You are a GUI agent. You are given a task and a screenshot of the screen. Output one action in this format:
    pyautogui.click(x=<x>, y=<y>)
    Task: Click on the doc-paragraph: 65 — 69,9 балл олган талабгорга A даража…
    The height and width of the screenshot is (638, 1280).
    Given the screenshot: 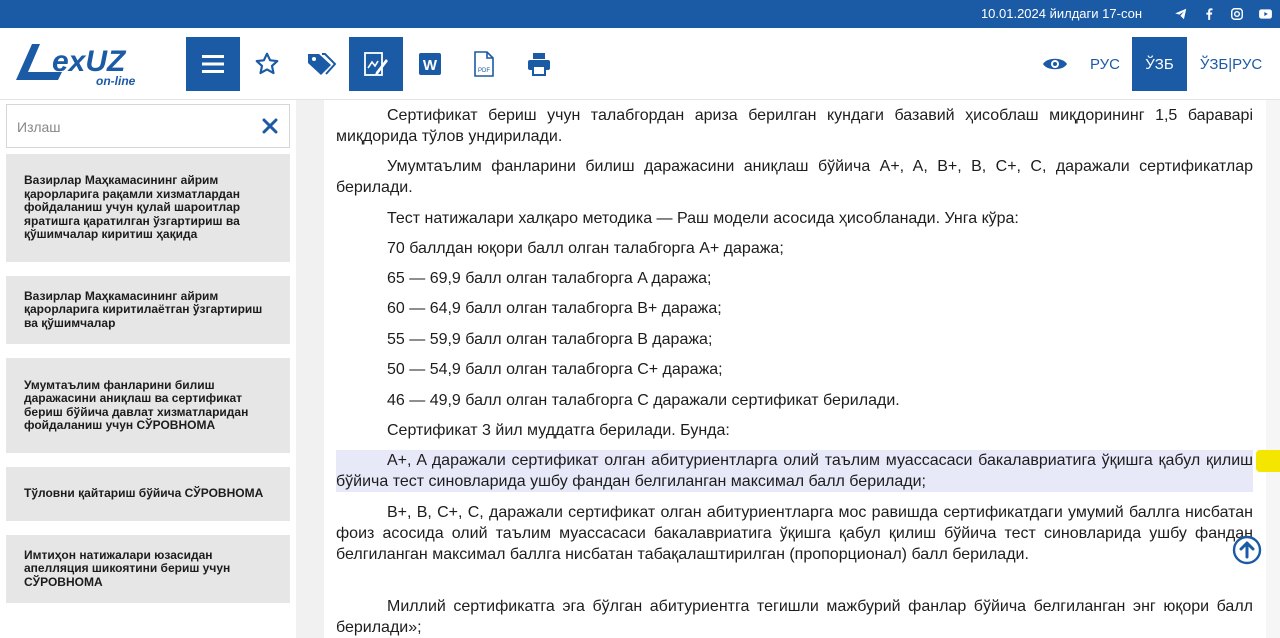 What is the action you would take?
    pyautogui.click(x=549, y=278)
    